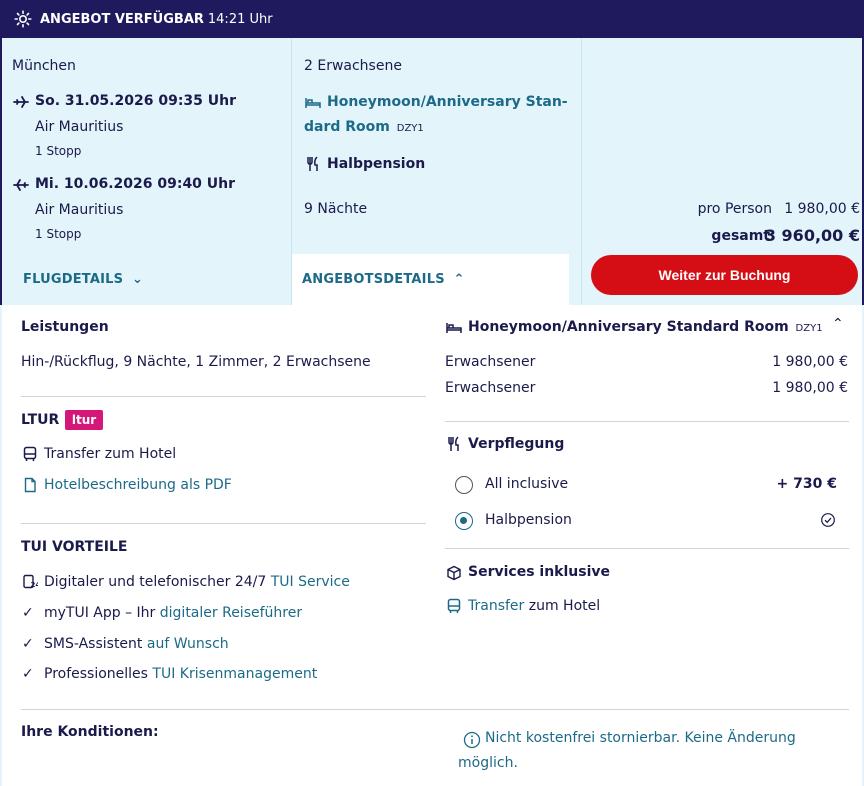 Image resolution: width=864 pixels, height=786 pixels. I want to click on room-name-line2: dard Room DZY1, so click(364, 127).